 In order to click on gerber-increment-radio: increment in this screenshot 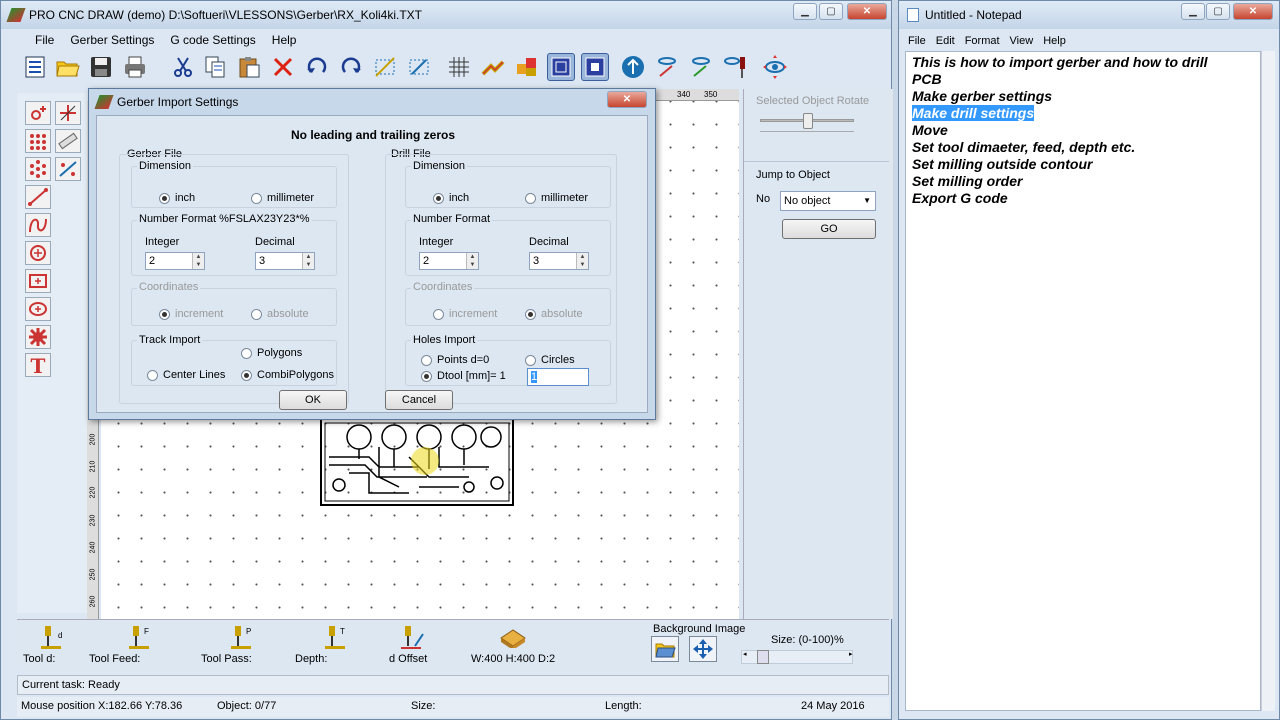, I will do `click(191, 314)`.